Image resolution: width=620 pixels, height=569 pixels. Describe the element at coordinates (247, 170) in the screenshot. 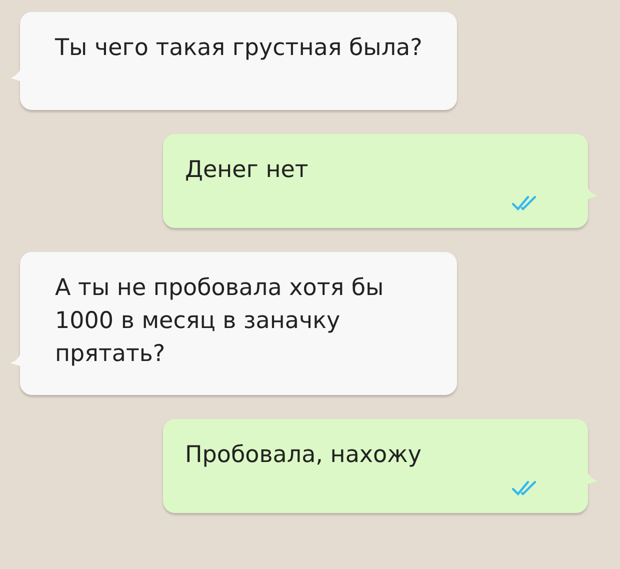

I see `message-text: Денег нет` at that location.